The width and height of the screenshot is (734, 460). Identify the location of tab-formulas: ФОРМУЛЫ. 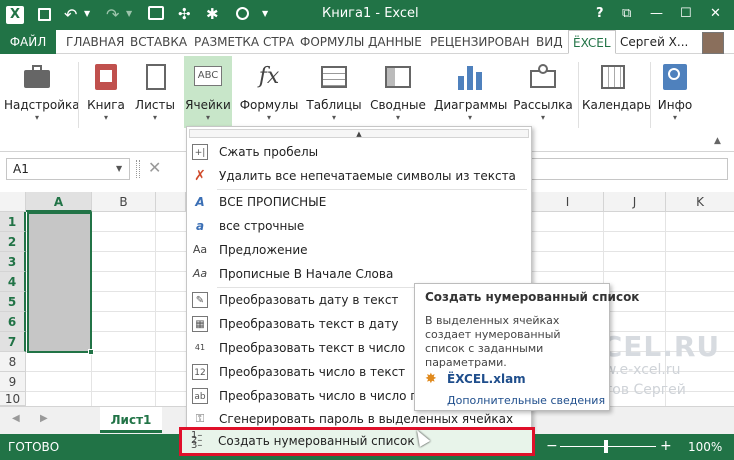
(332, 42).